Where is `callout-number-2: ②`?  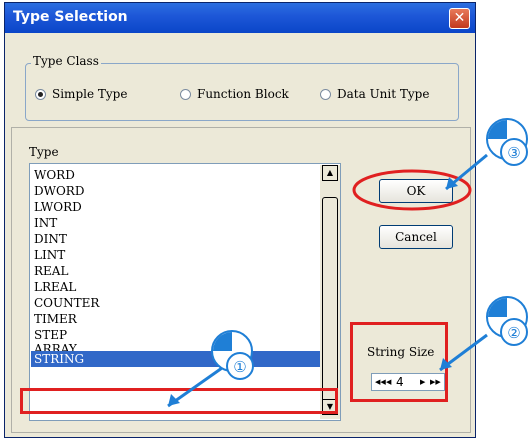 callout-number-2: ② is located at coordinates (514, 332).